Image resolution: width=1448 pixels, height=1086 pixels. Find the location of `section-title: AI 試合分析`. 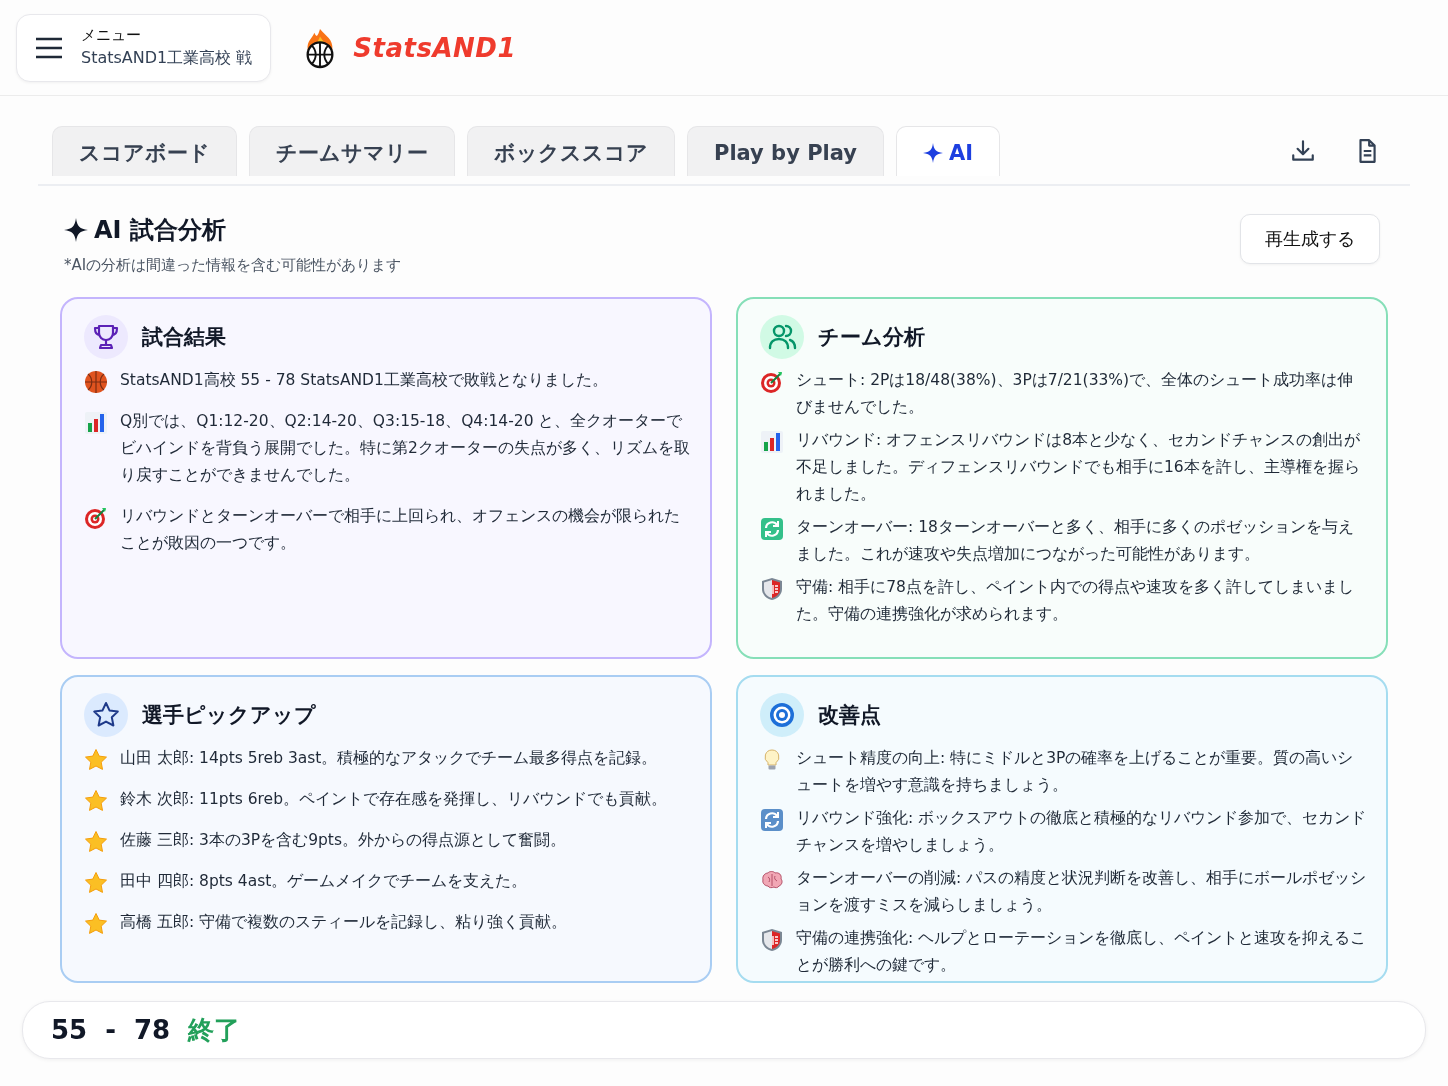

section-title: AI 試合分析 is located at coordinates (160, 230).